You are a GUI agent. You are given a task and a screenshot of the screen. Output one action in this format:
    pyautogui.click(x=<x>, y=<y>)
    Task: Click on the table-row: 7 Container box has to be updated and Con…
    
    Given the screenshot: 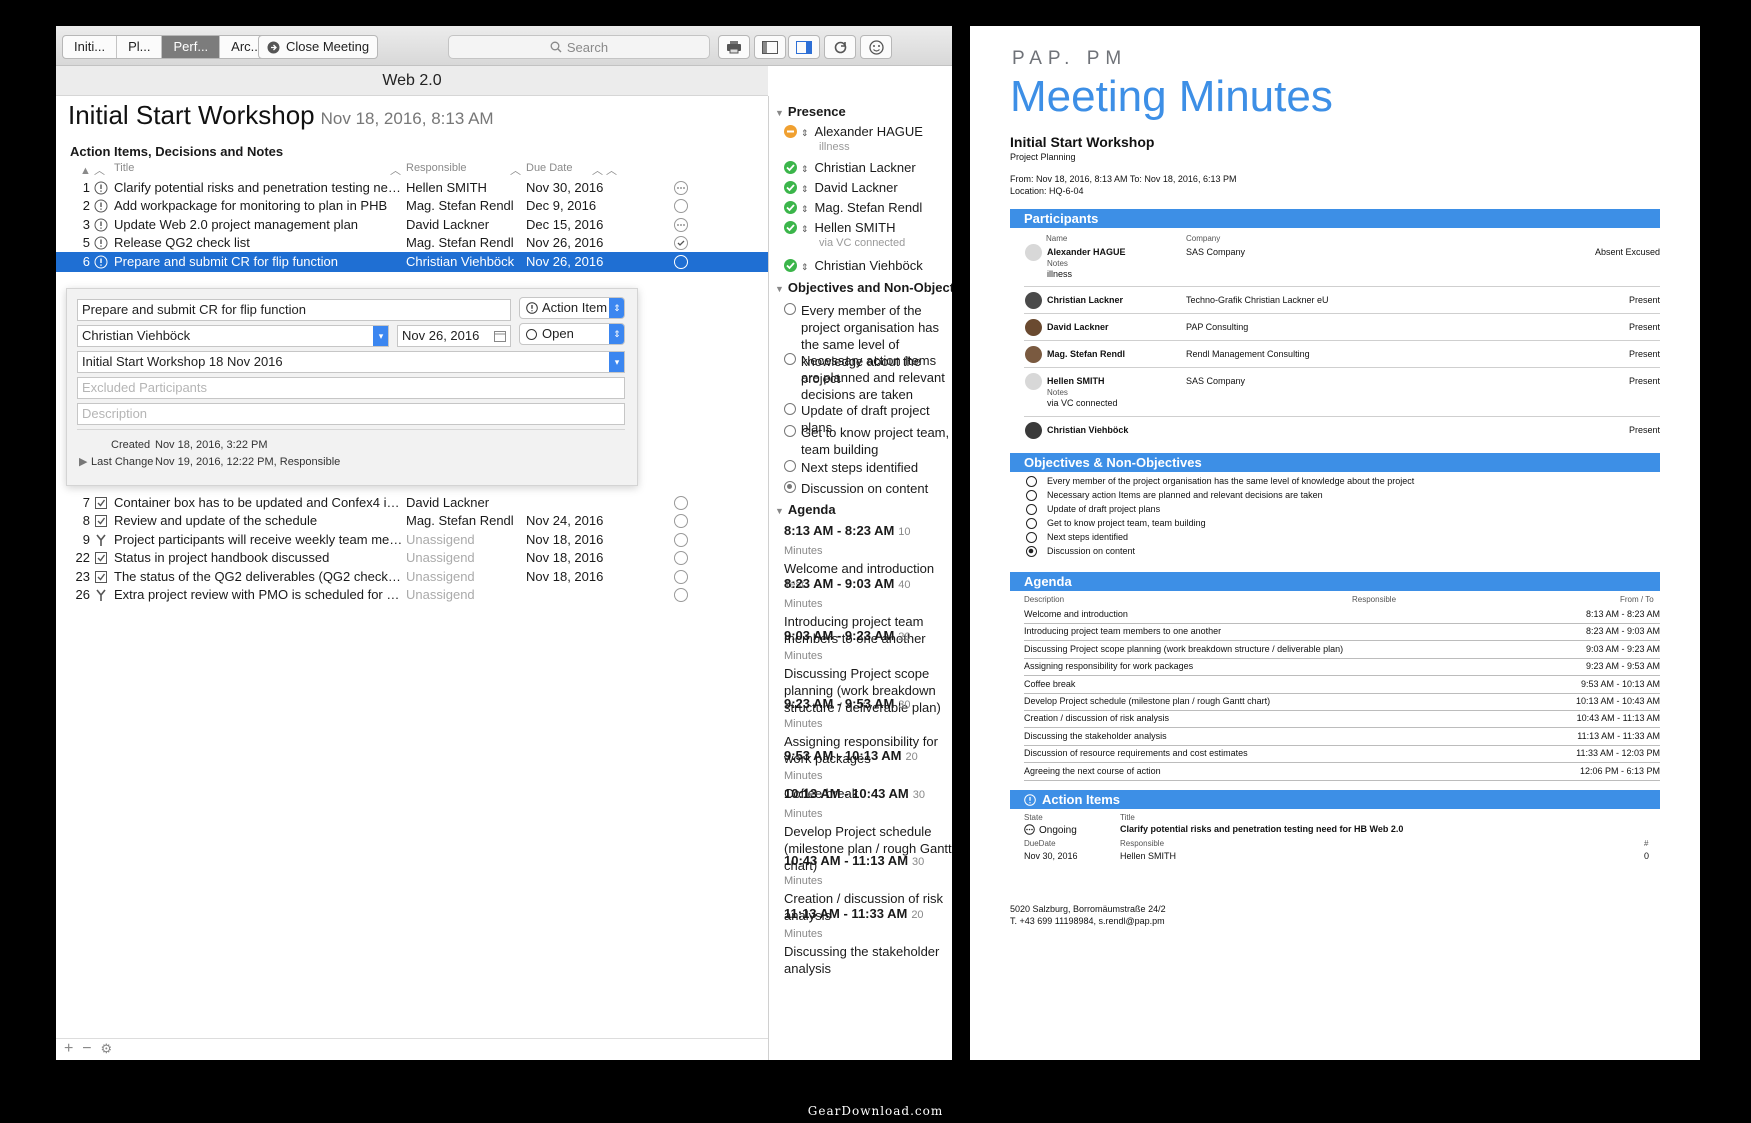 What is the action you would take?
    pyautogui.click(x=412, y=503)
    